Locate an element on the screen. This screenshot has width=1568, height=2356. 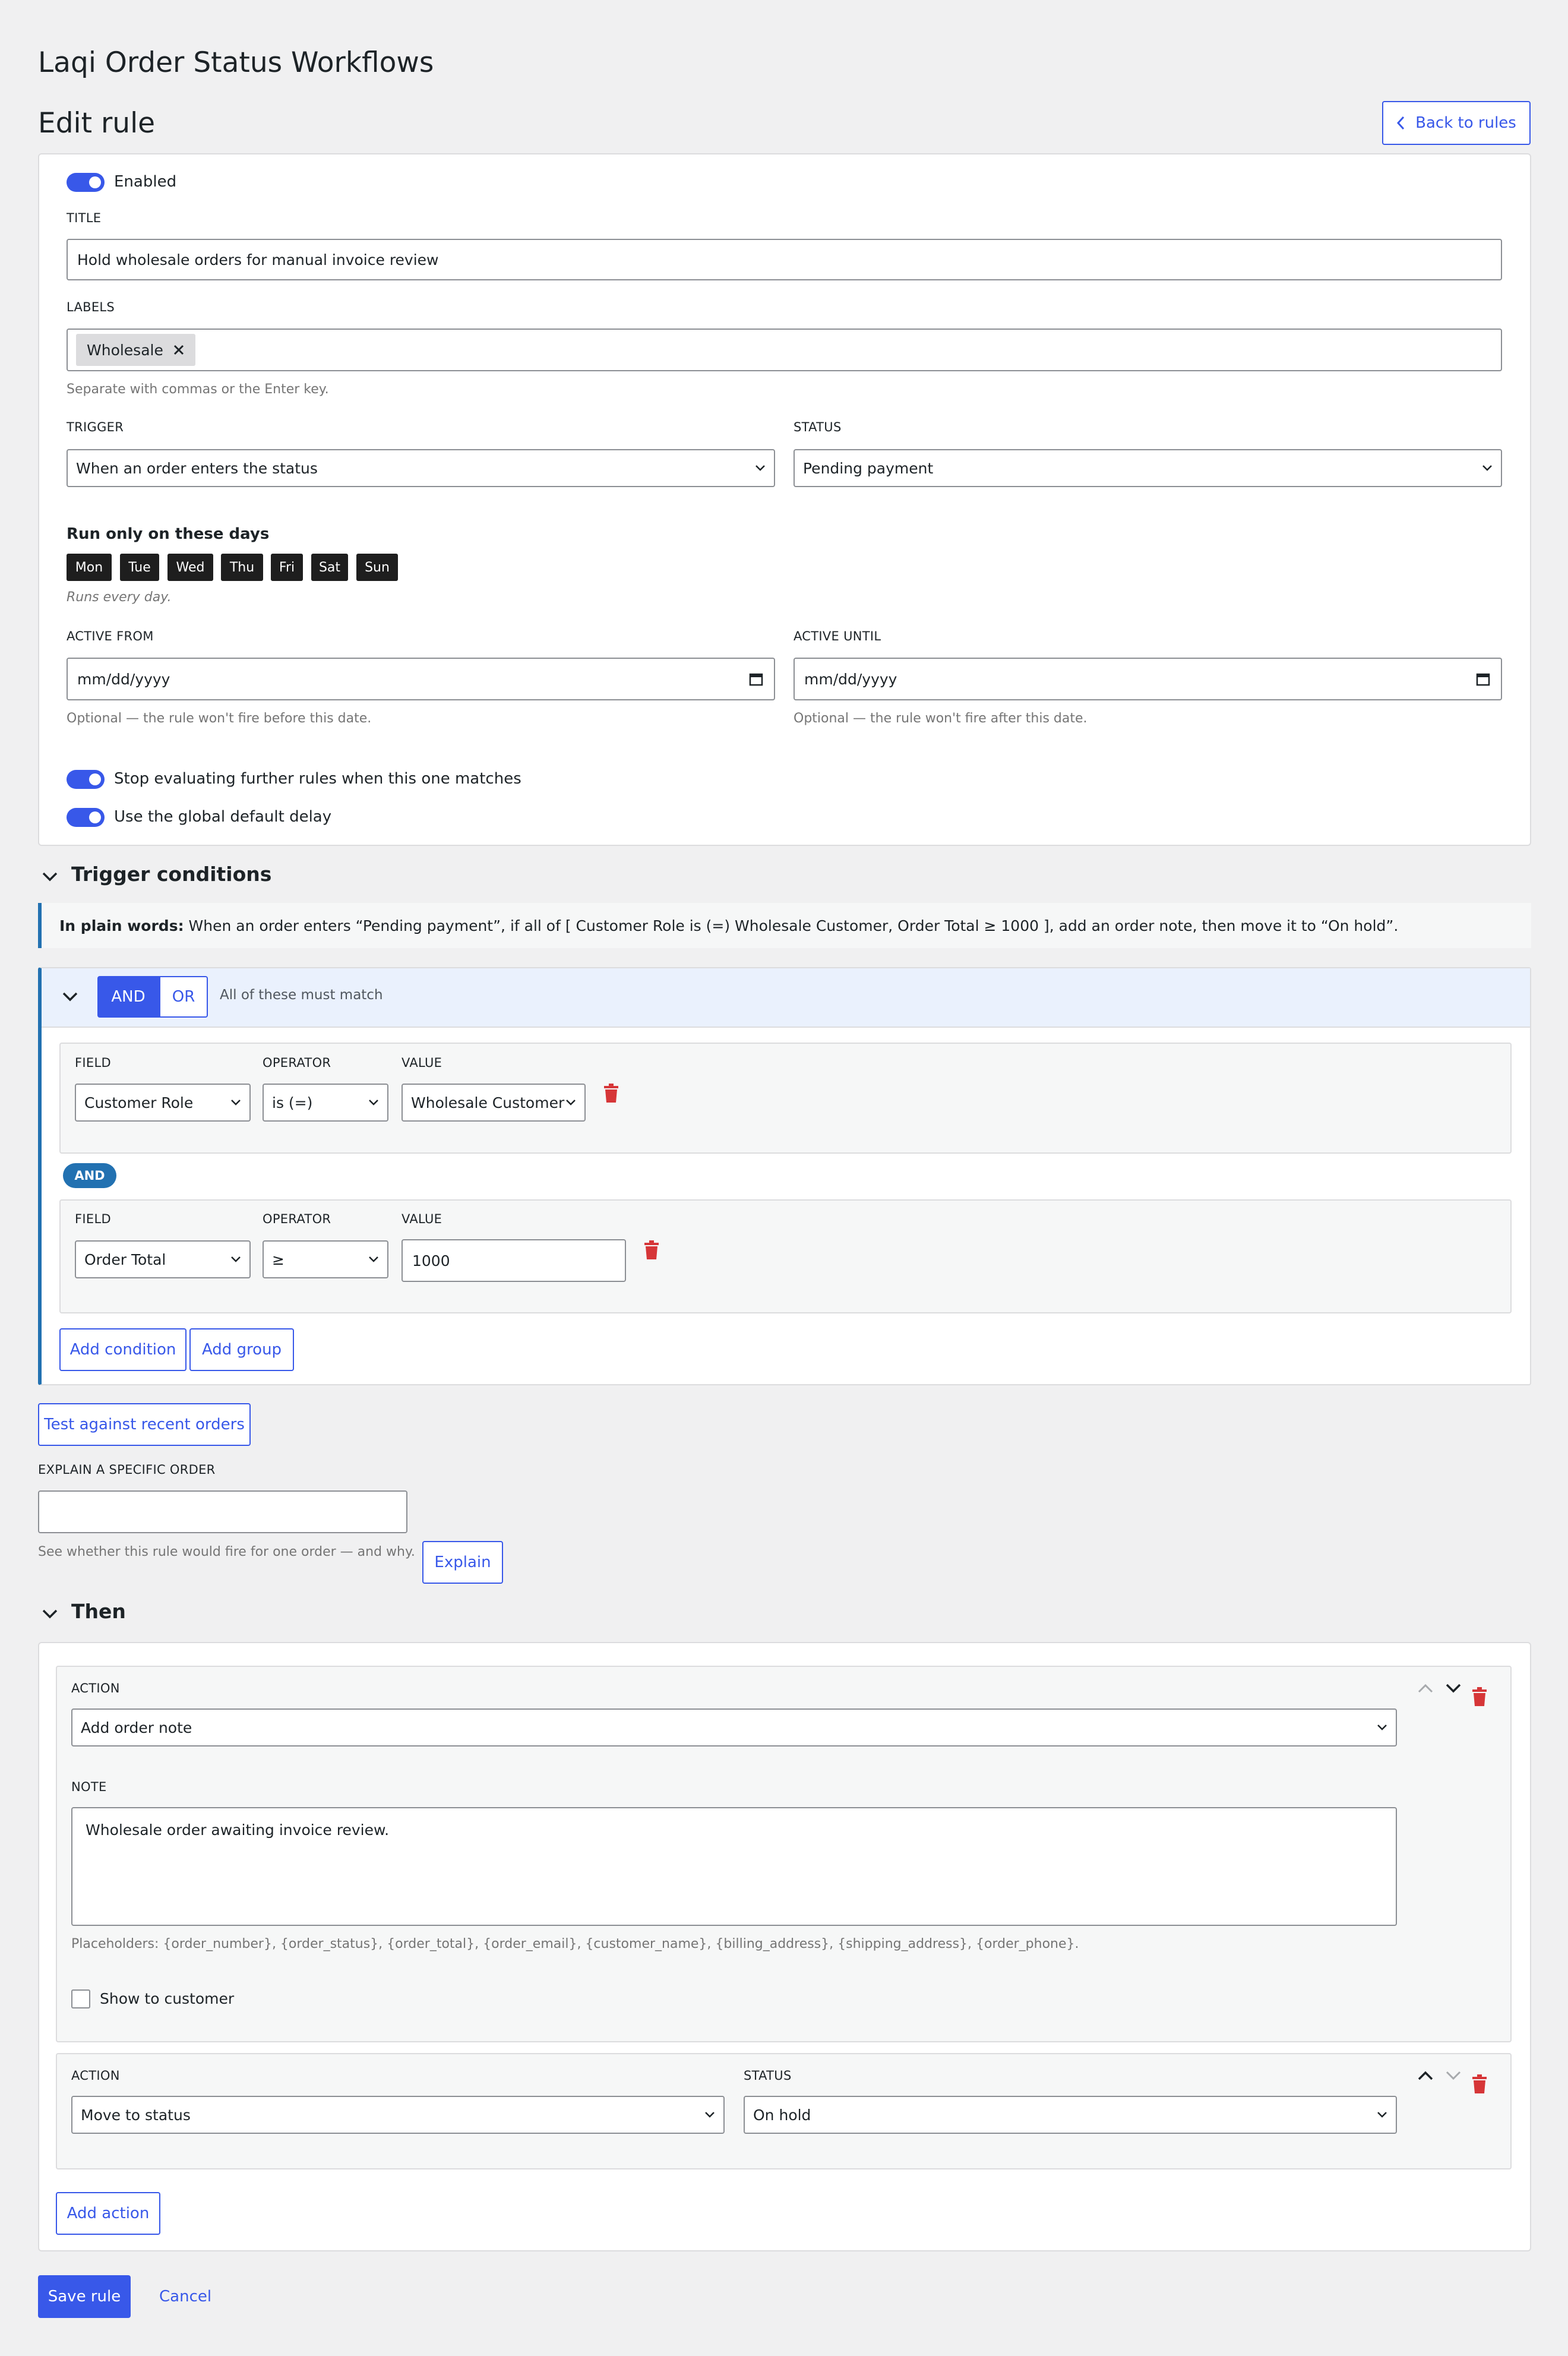
explain-order-input is located at coordinates (222, 1511).